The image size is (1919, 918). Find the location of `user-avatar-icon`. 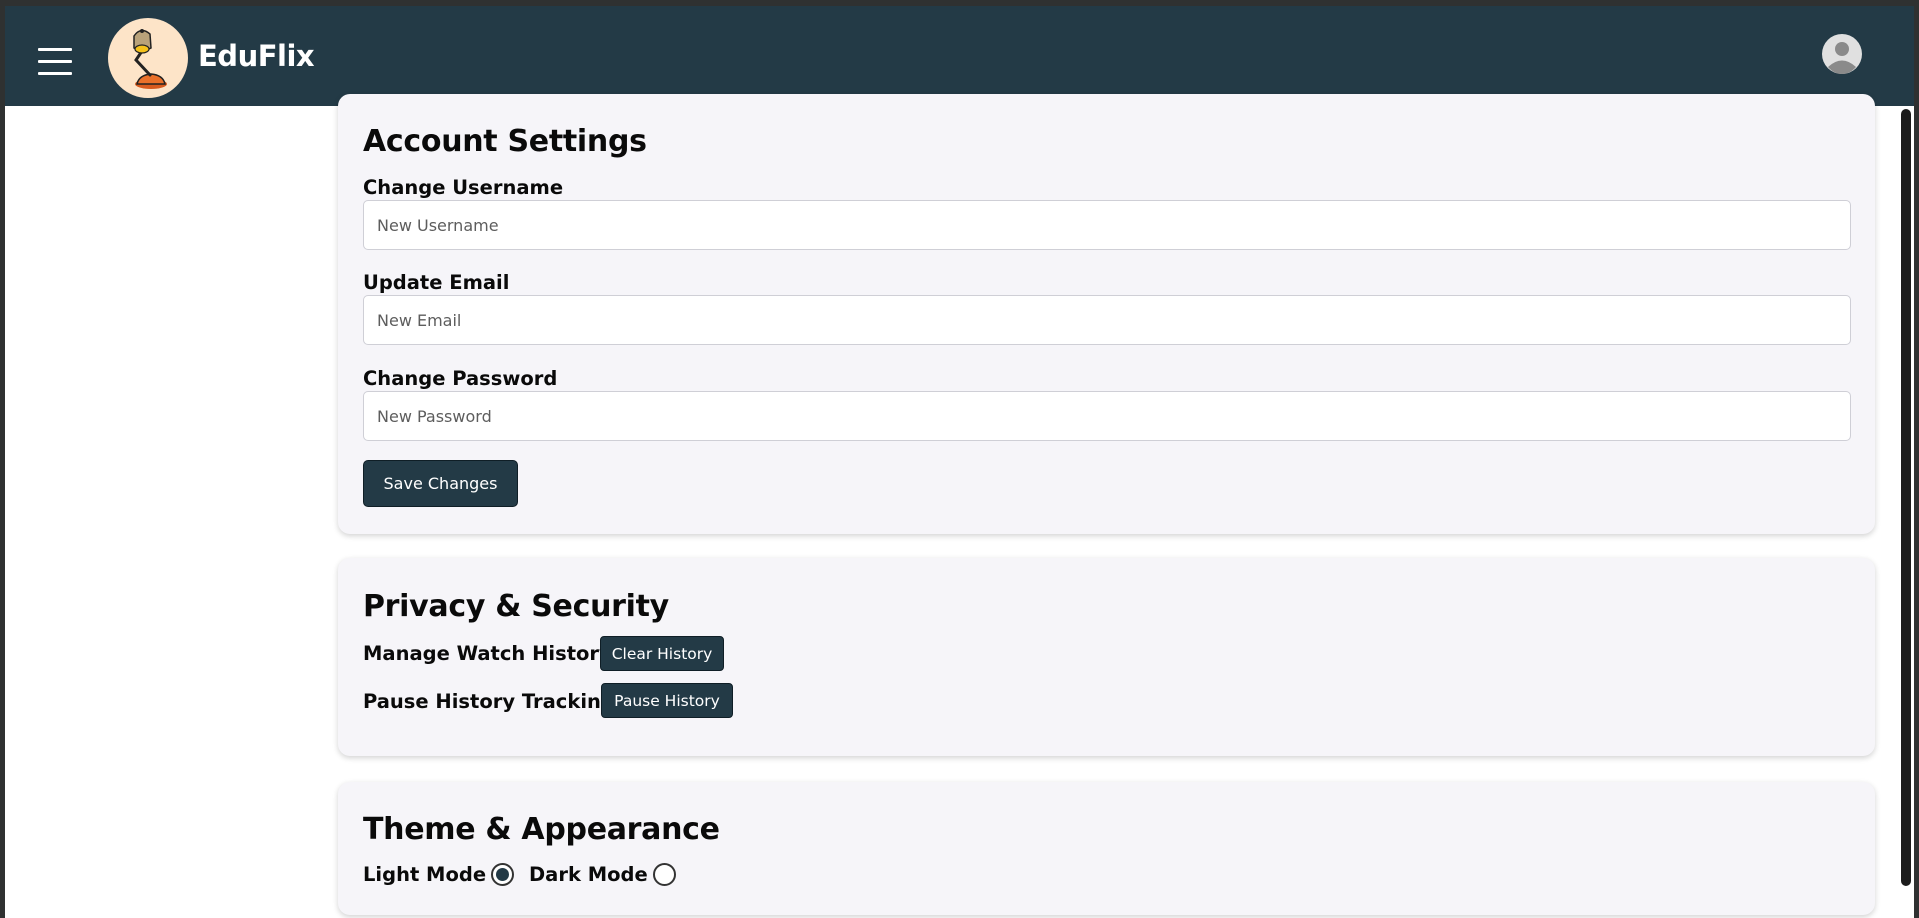

user-avatar-icon is located at coordinates (1842, 54).